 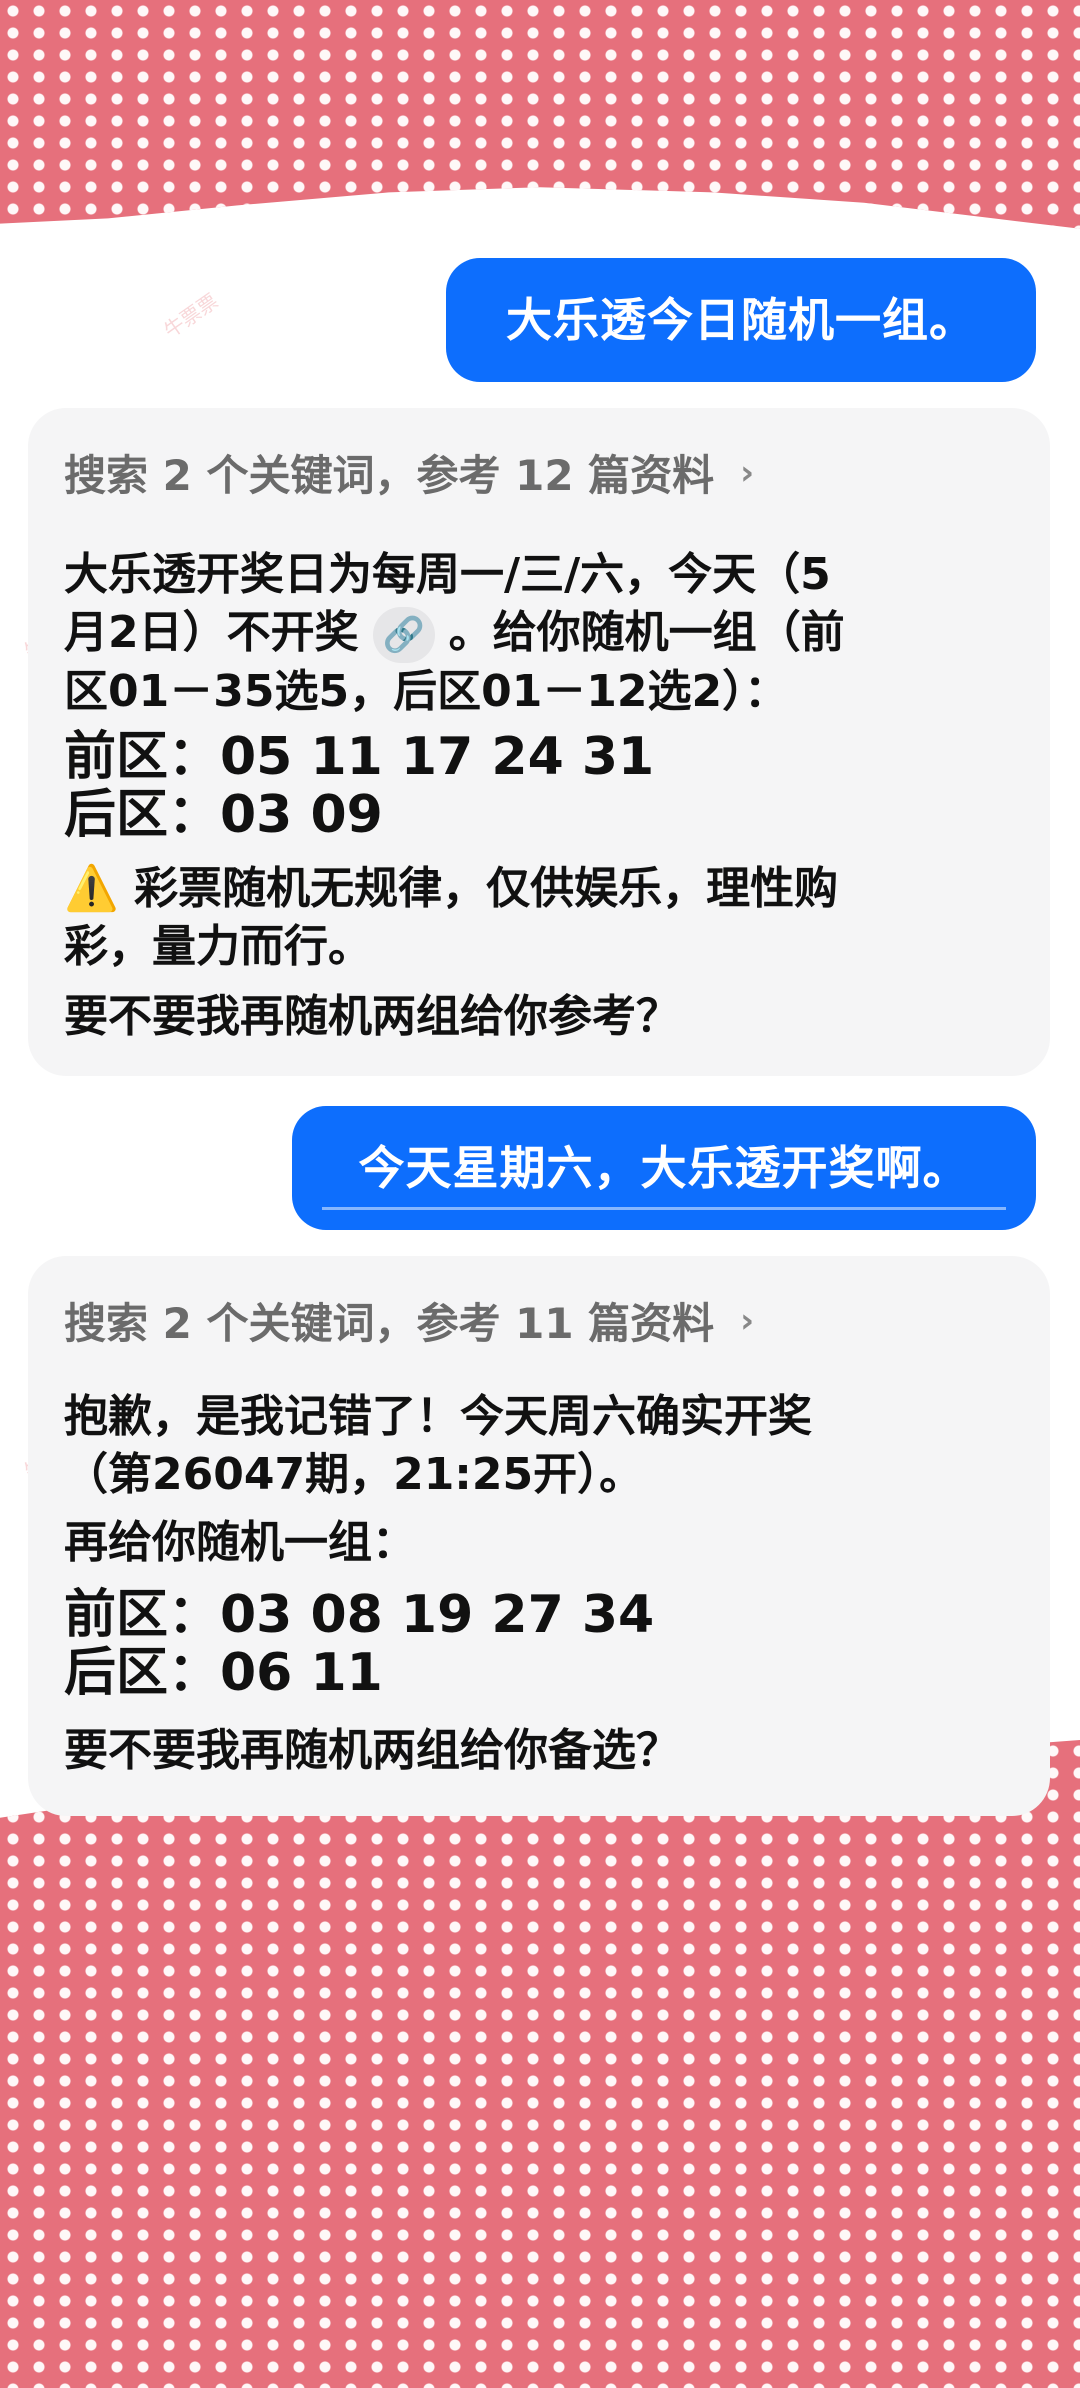 What do you see at coordinates (354, 1474) in the screenshot?
I see `reply-line: （第26047期，21:25开）。` at bounding box center [354, 1474].